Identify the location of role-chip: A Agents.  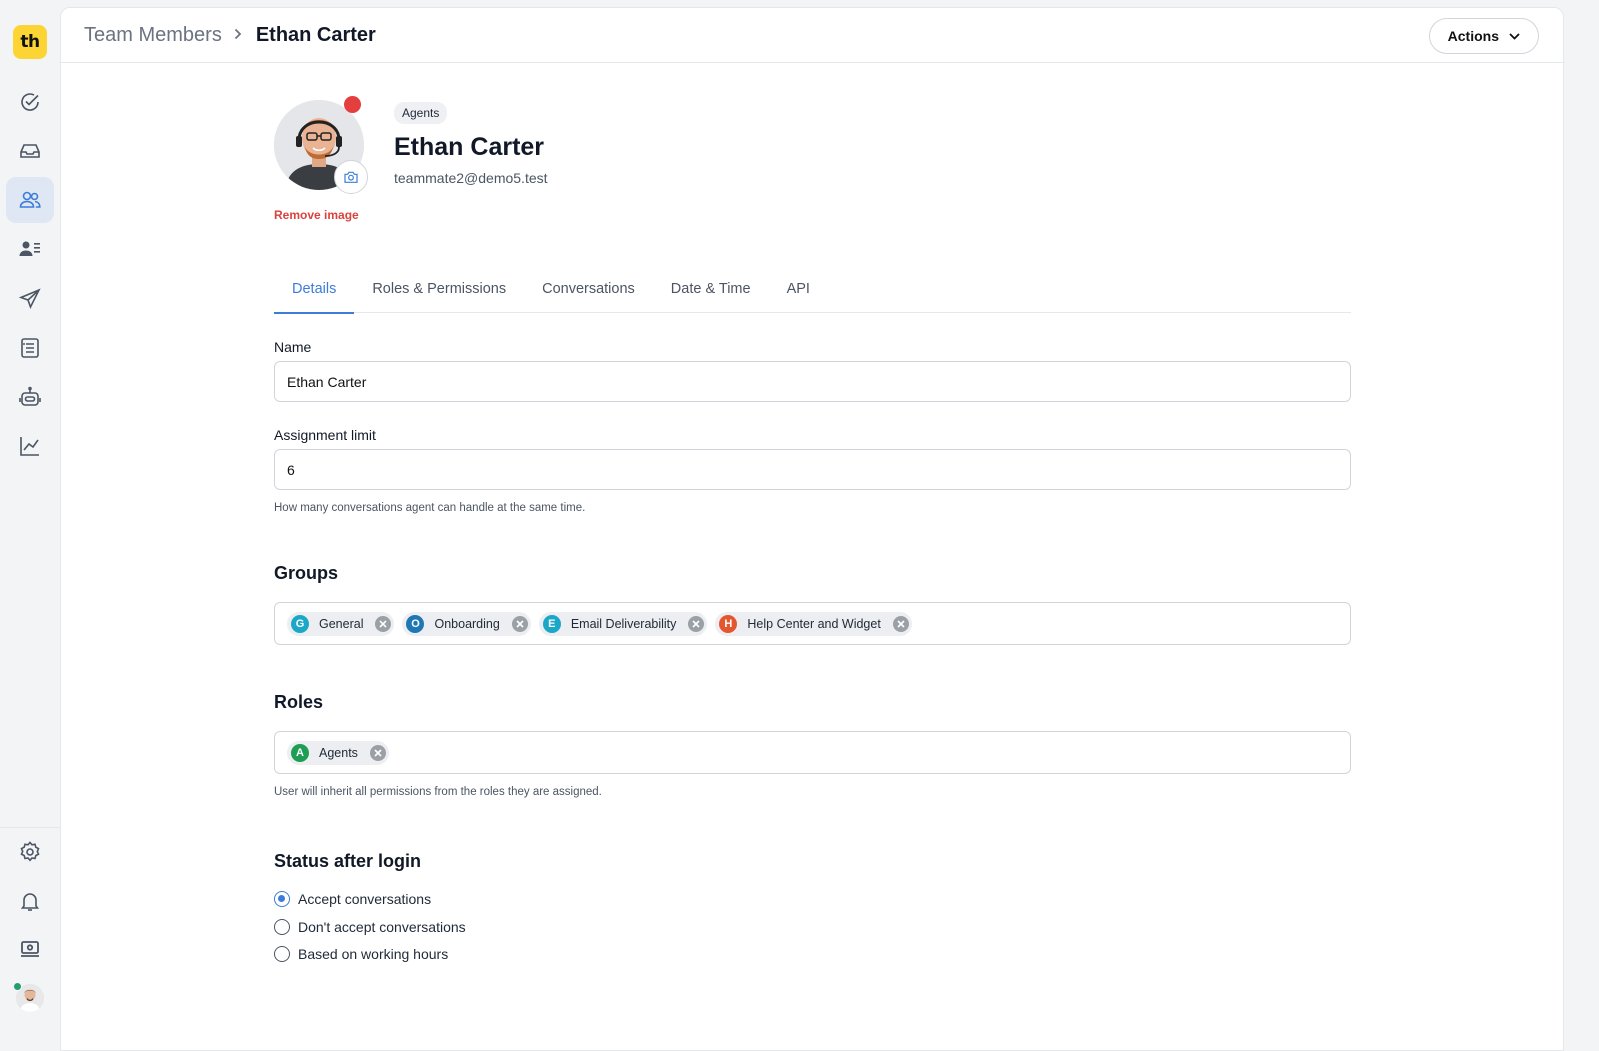
(338, 752).